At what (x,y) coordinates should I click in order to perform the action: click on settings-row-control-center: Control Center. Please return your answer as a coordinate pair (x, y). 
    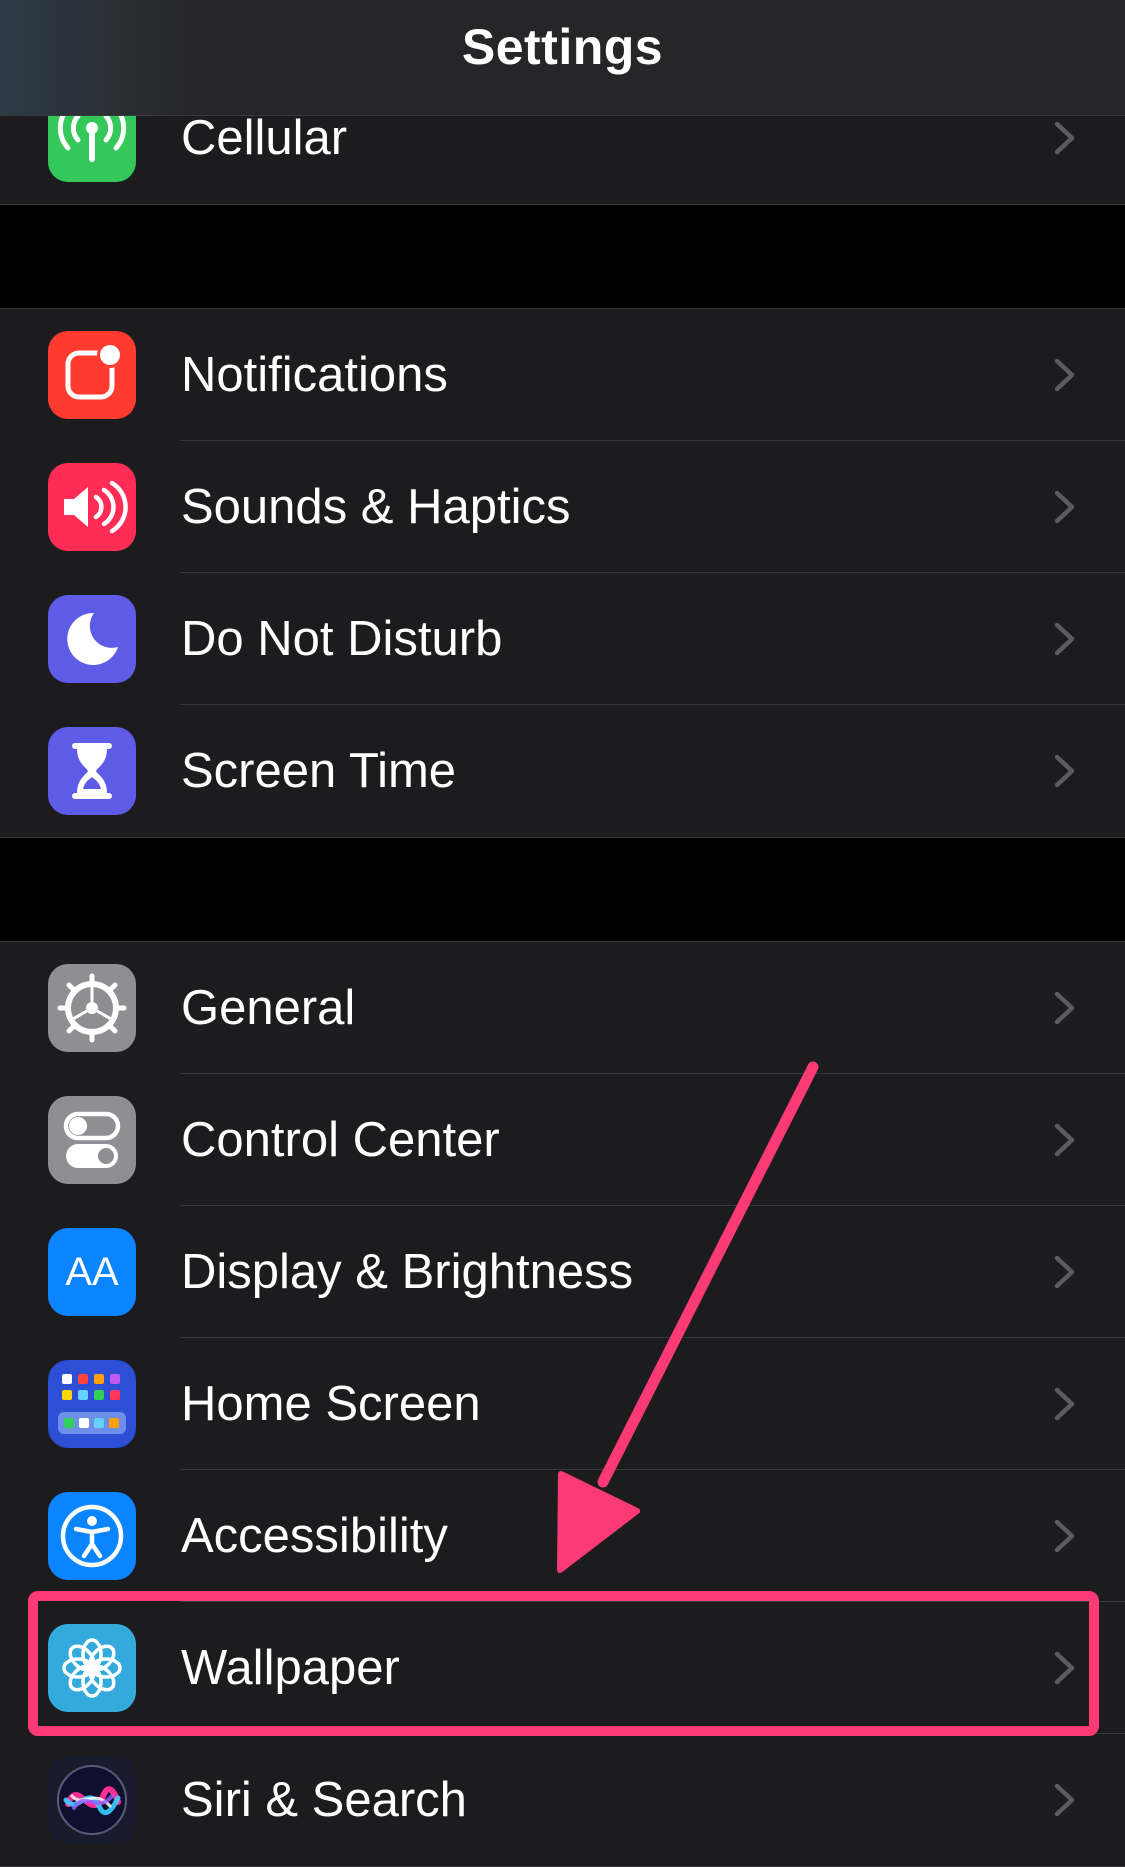
    Looking at the image, I should click on (562, 1140).